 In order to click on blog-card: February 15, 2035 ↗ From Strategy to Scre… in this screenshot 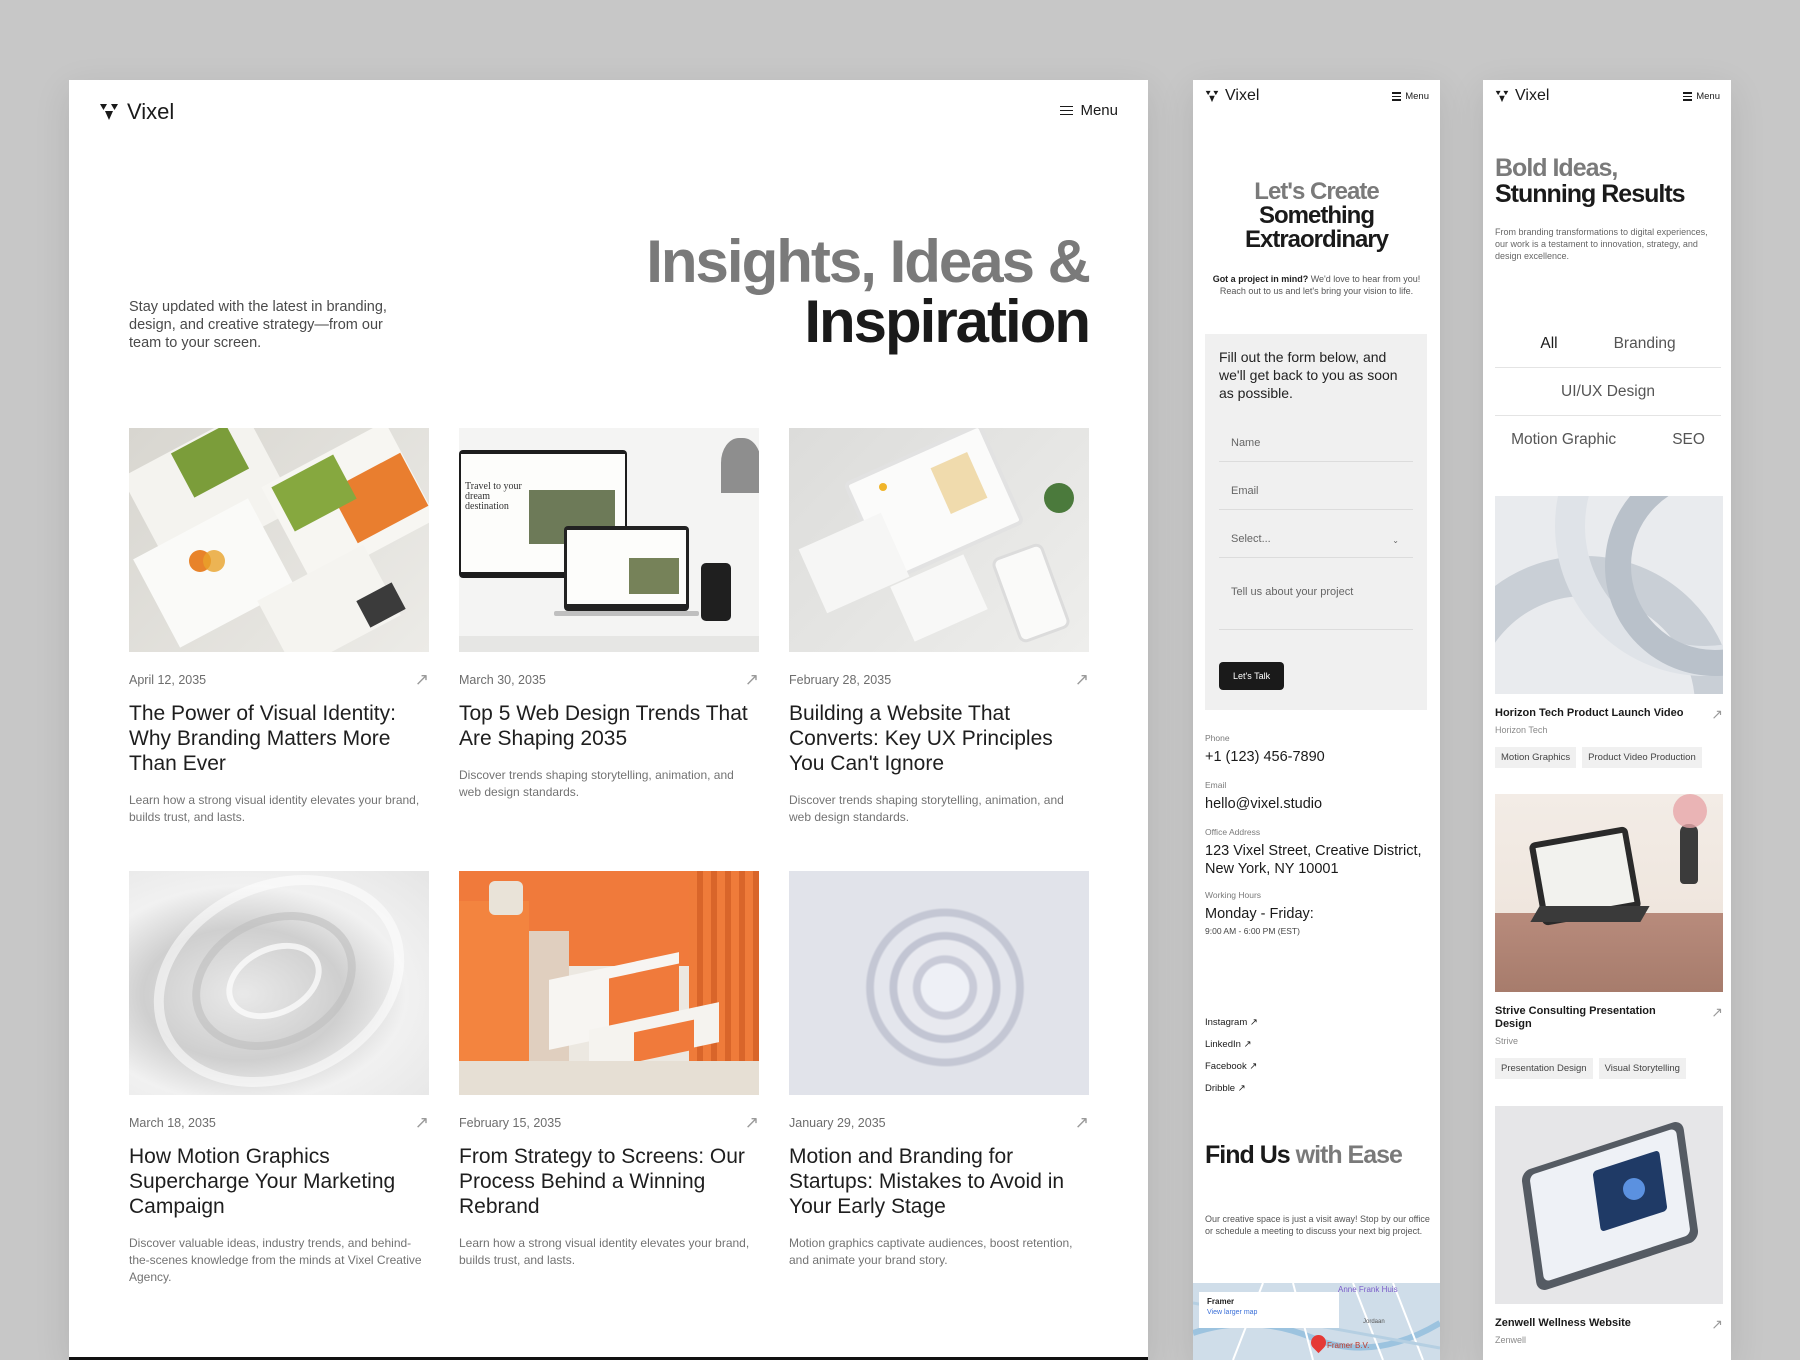, I will do `click(609, 1083)`.